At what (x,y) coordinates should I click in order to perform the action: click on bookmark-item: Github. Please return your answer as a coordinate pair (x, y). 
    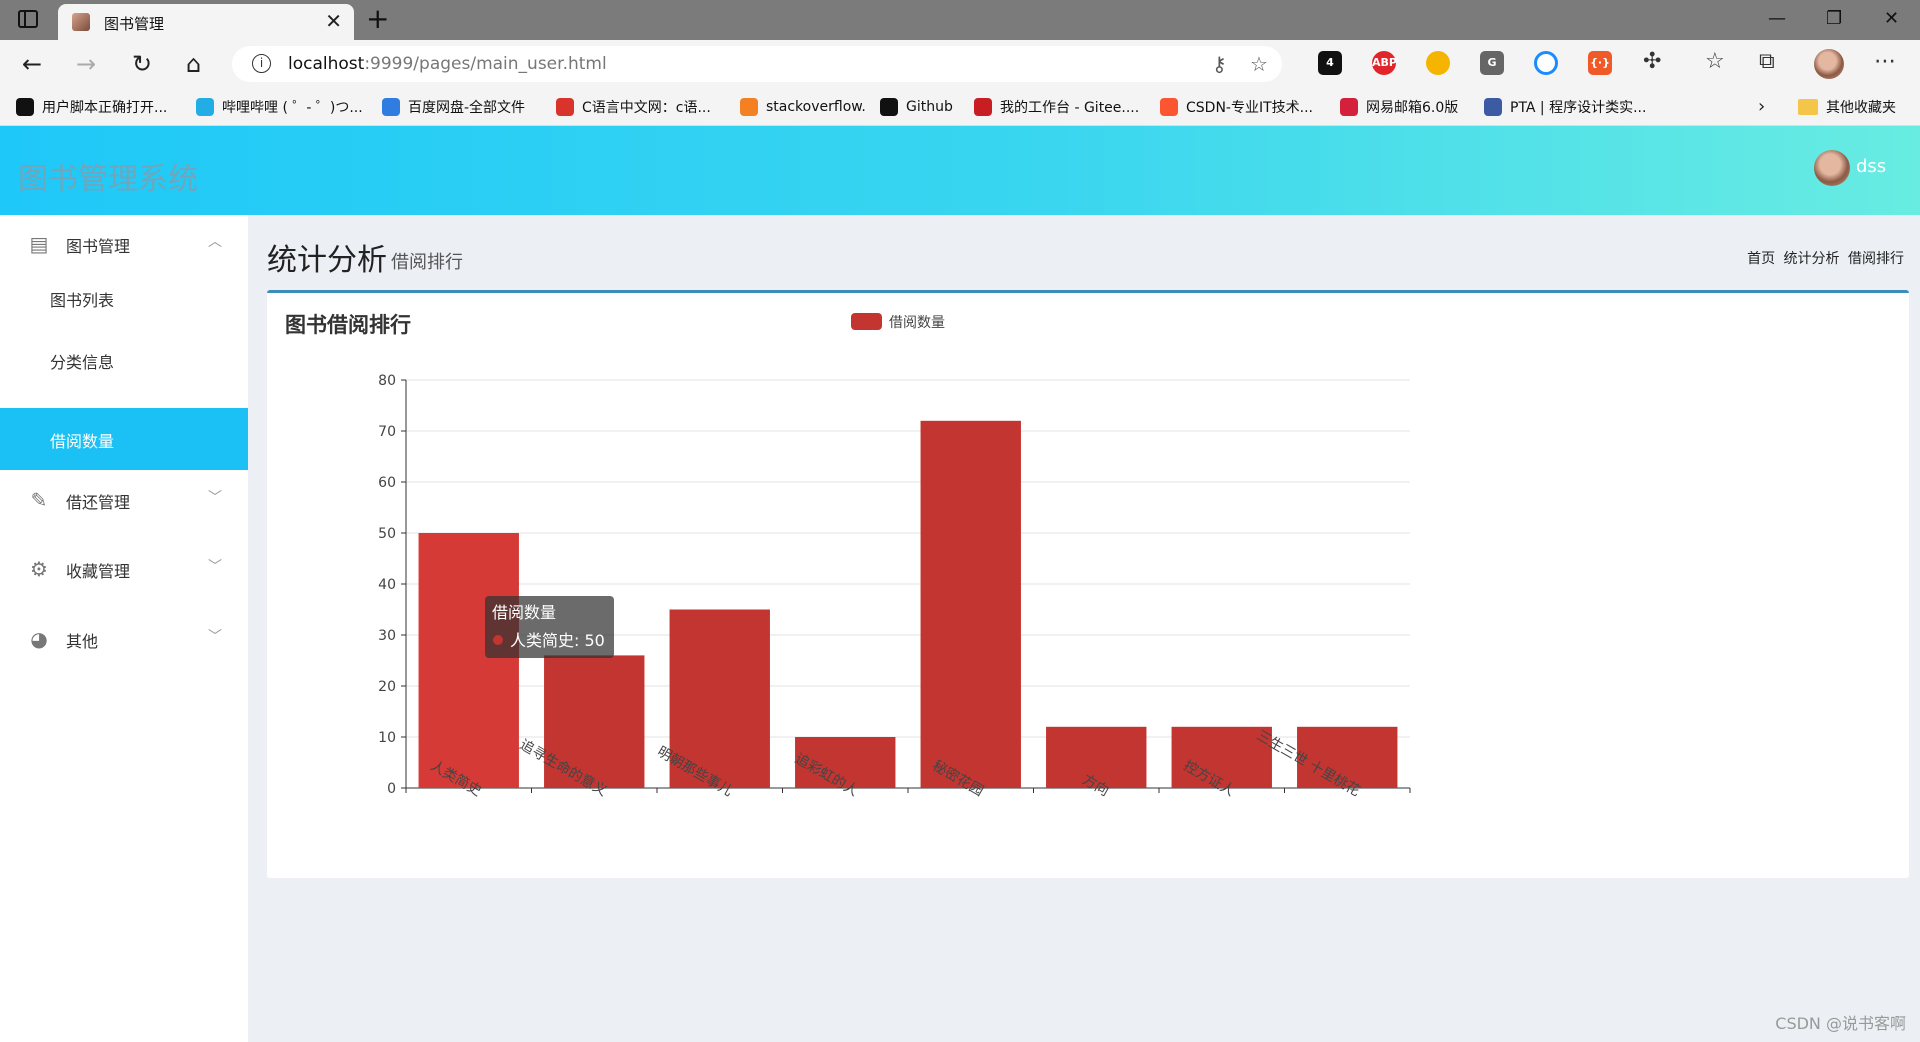
    Looking at the image, I should click on (916, 107).